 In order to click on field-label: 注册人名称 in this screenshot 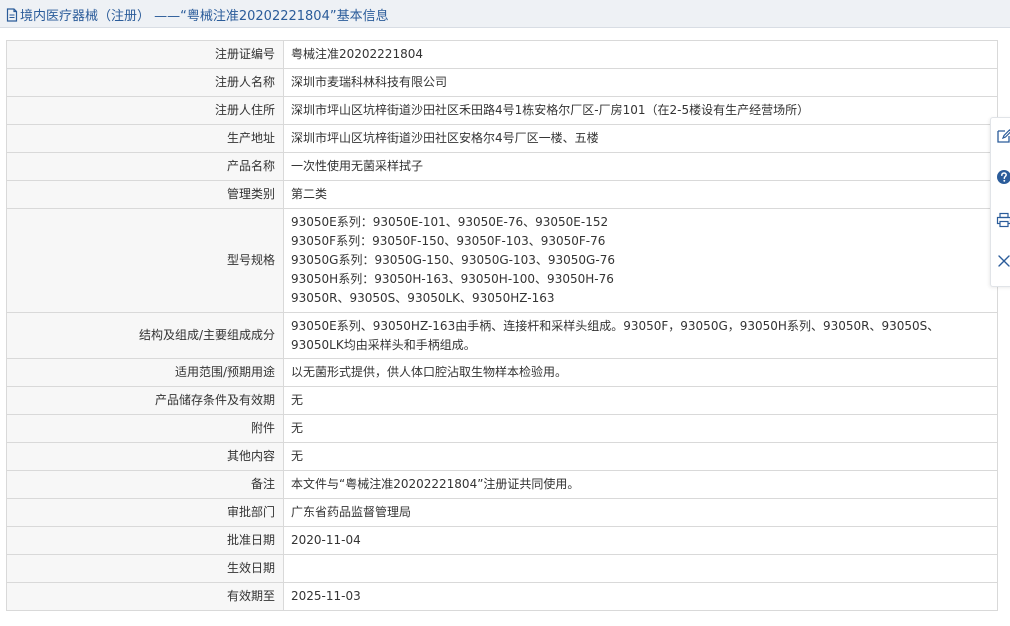, I will do `click(145, 82)`.